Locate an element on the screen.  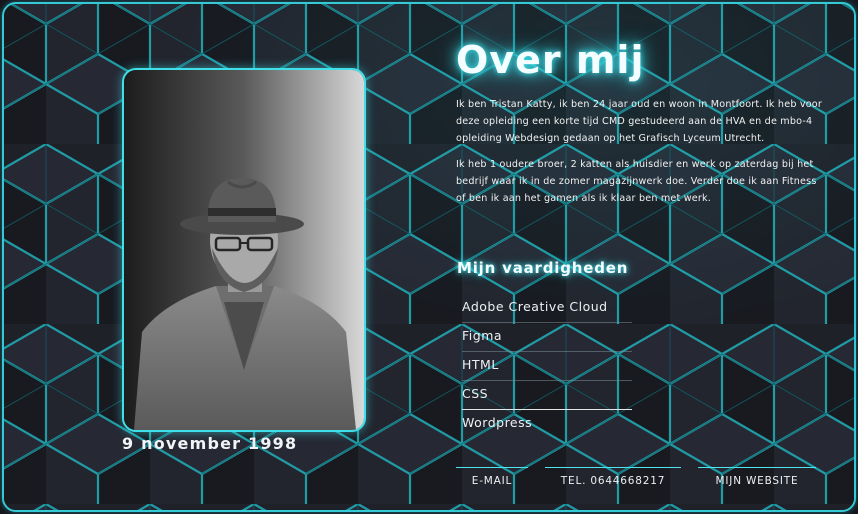
skill-item: HTML is located at coordinates (547, 366).